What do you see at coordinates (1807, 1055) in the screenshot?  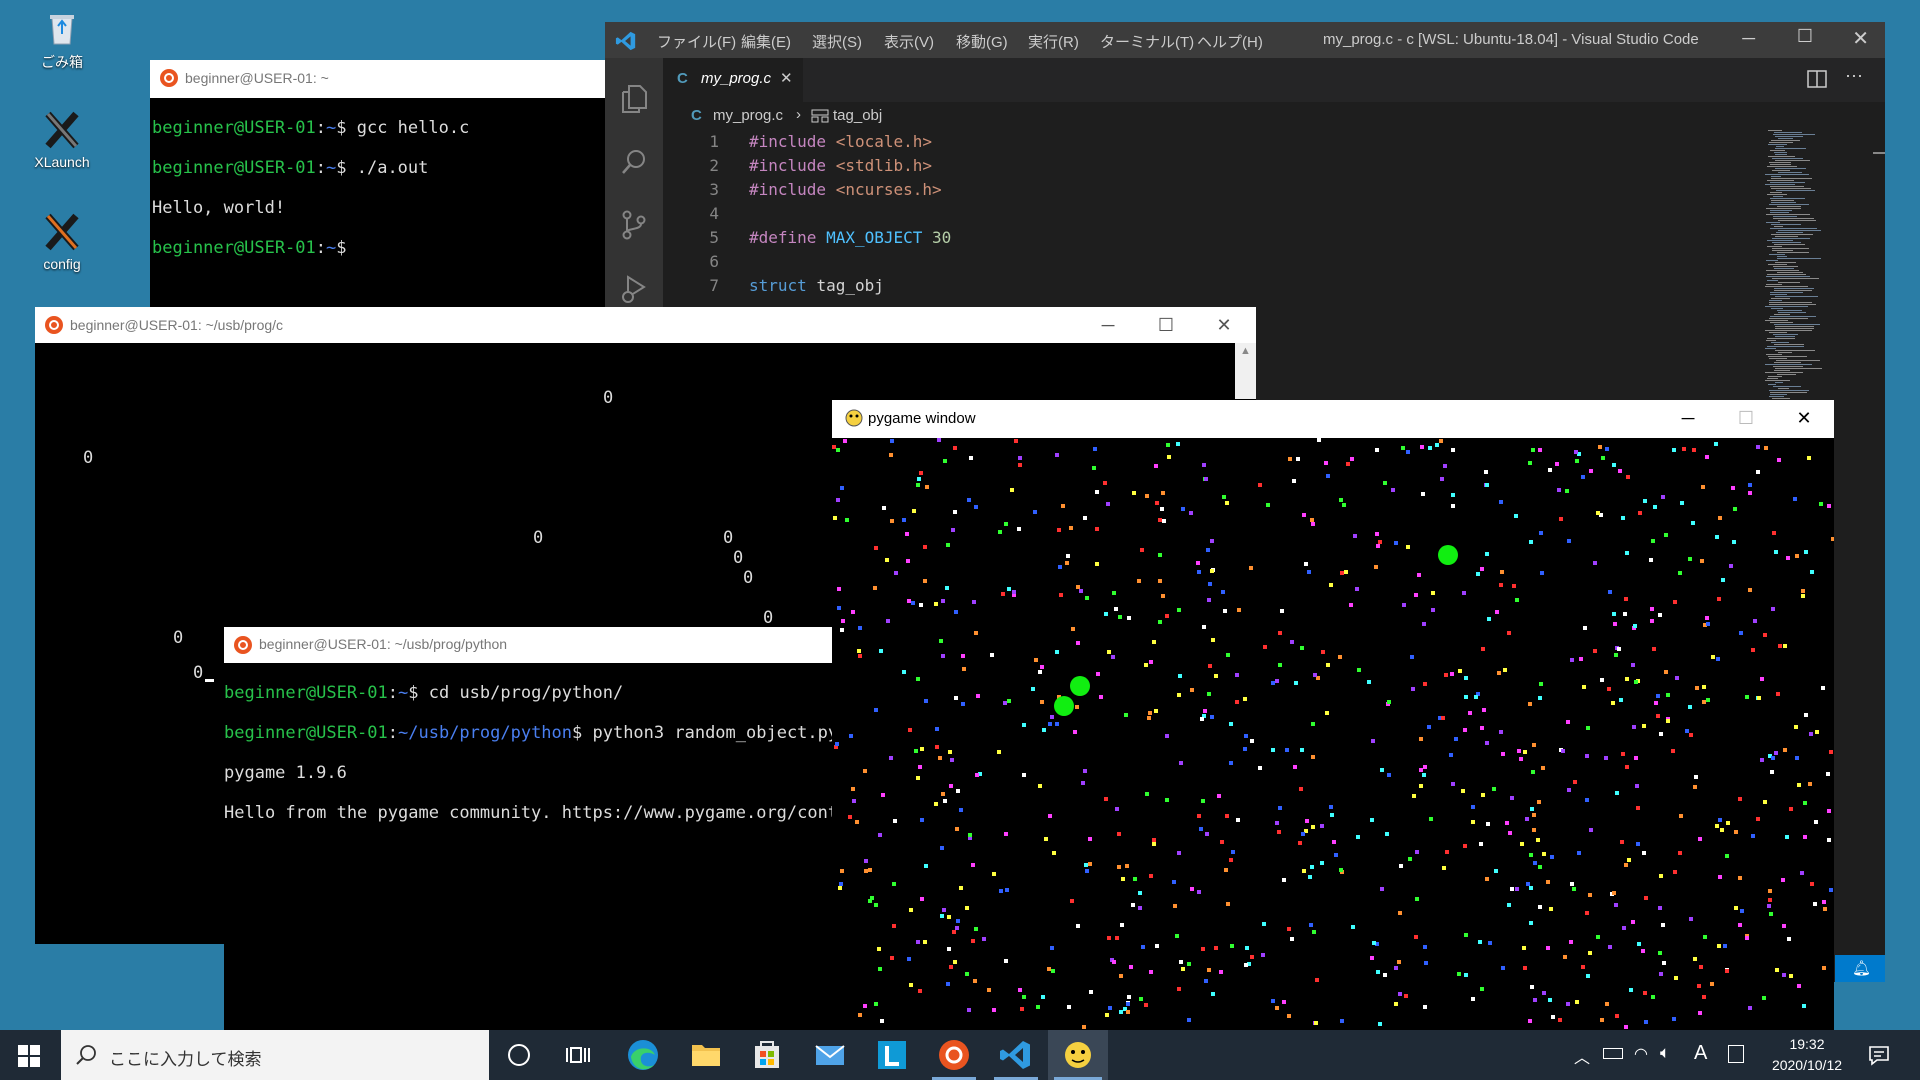 I see `clock: 19:32 2020/10/12` at bounding box center [1807, 1055].